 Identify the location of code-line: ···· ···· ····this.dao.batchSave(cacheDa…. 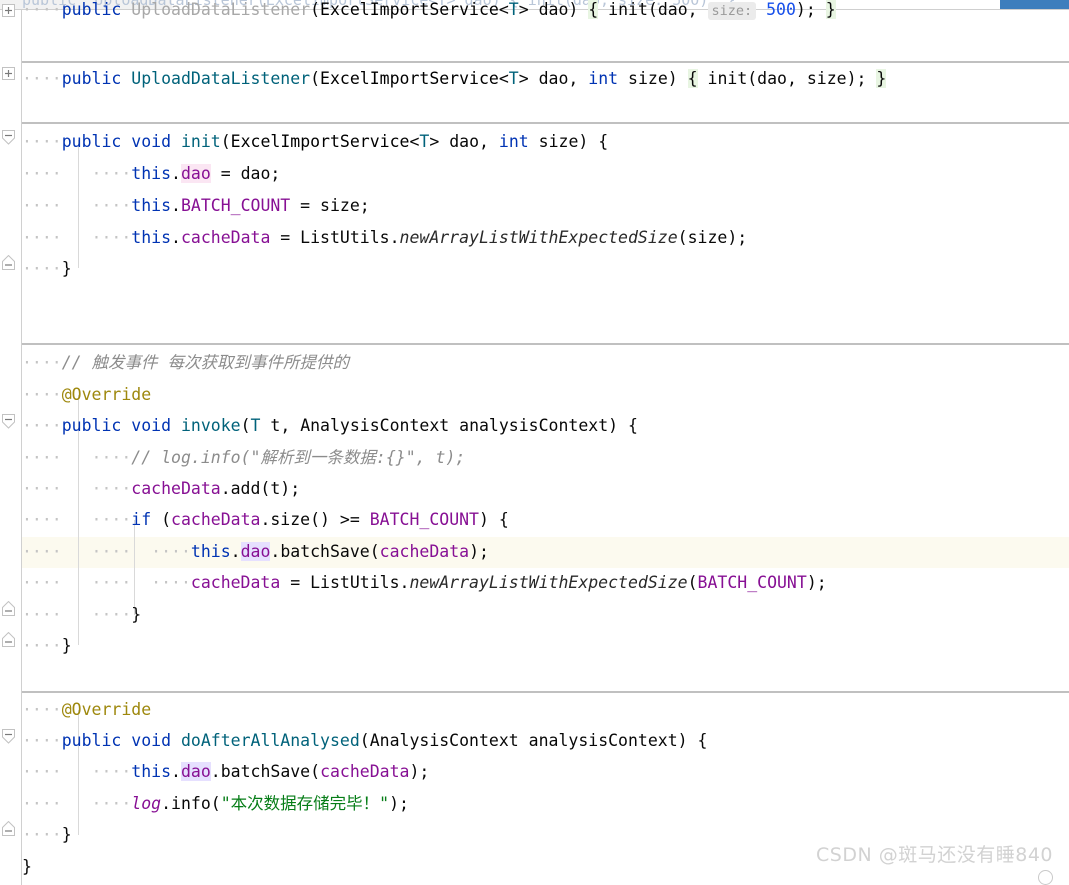
(255, 551).